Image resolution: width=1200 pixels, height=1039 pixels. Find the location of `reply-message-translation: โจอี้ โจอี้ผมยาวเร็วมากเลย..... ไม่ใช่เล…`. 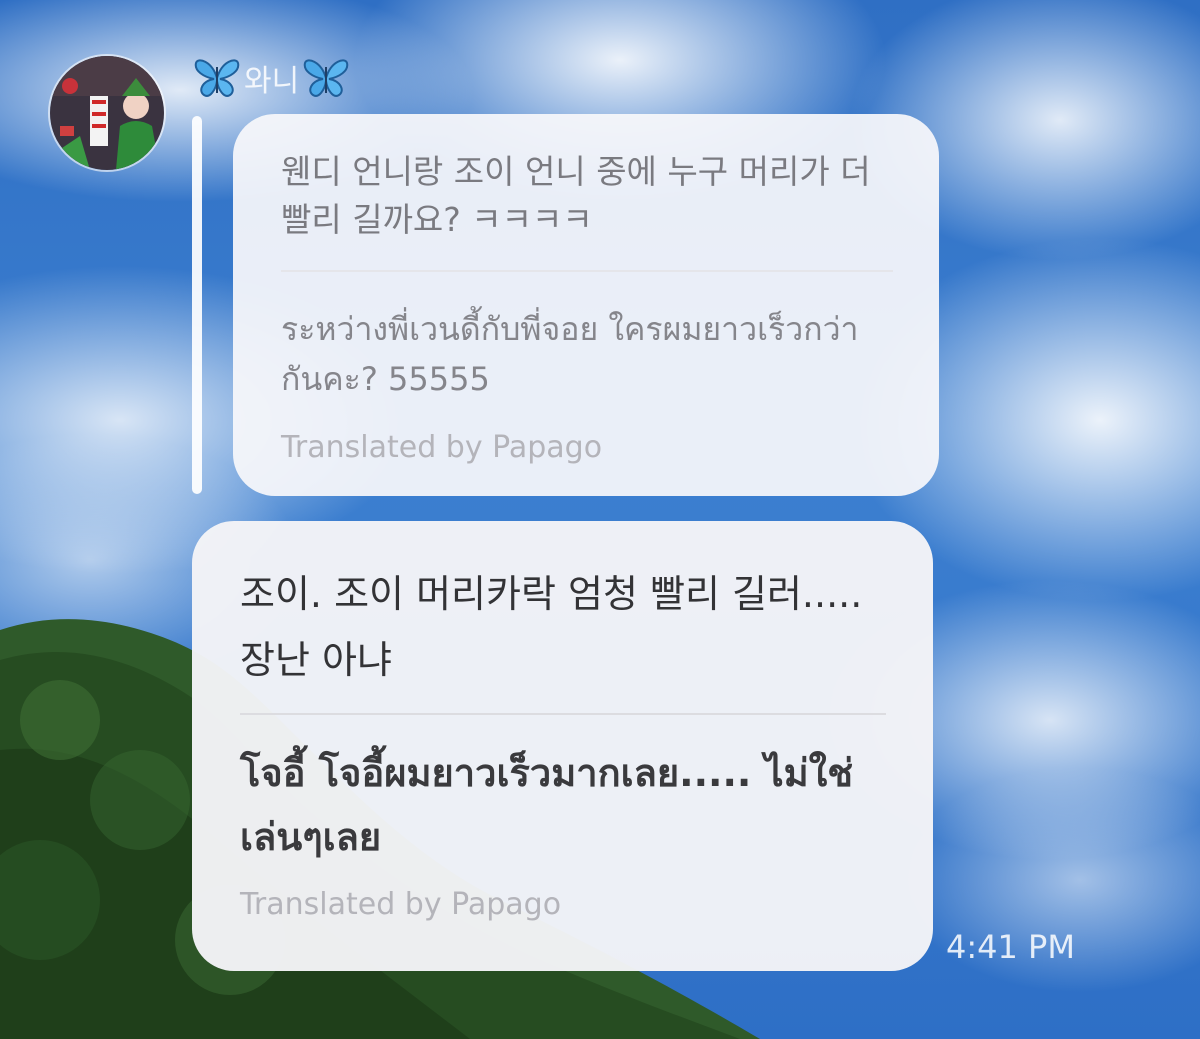

reply-message-translation: โจอี้ โจอี้ผมยาวเร็วมากเลย..... ไม่ใช่เล… is located at coordinates (547, 805).